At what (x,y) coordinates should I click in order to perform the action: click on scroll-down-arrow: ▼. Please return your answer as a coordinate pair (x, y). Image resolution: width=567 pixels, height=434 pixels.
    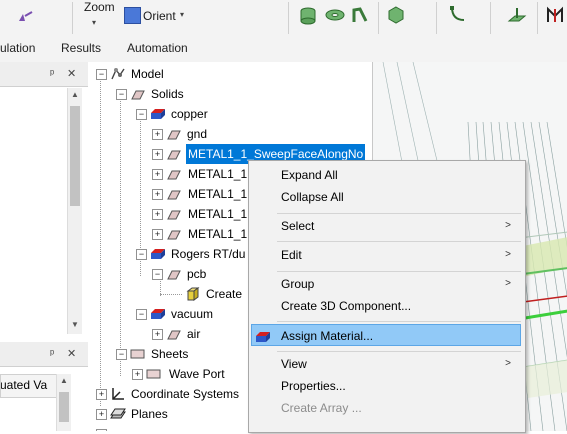
    Looking at the image, I should click on (75, 324).